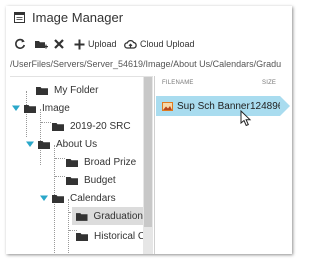 The height and width of the screenshot is (260, 320). Describe the element at coordinates (56, 108) in the screenshot. I see `tree-item-label: Image` at that location.